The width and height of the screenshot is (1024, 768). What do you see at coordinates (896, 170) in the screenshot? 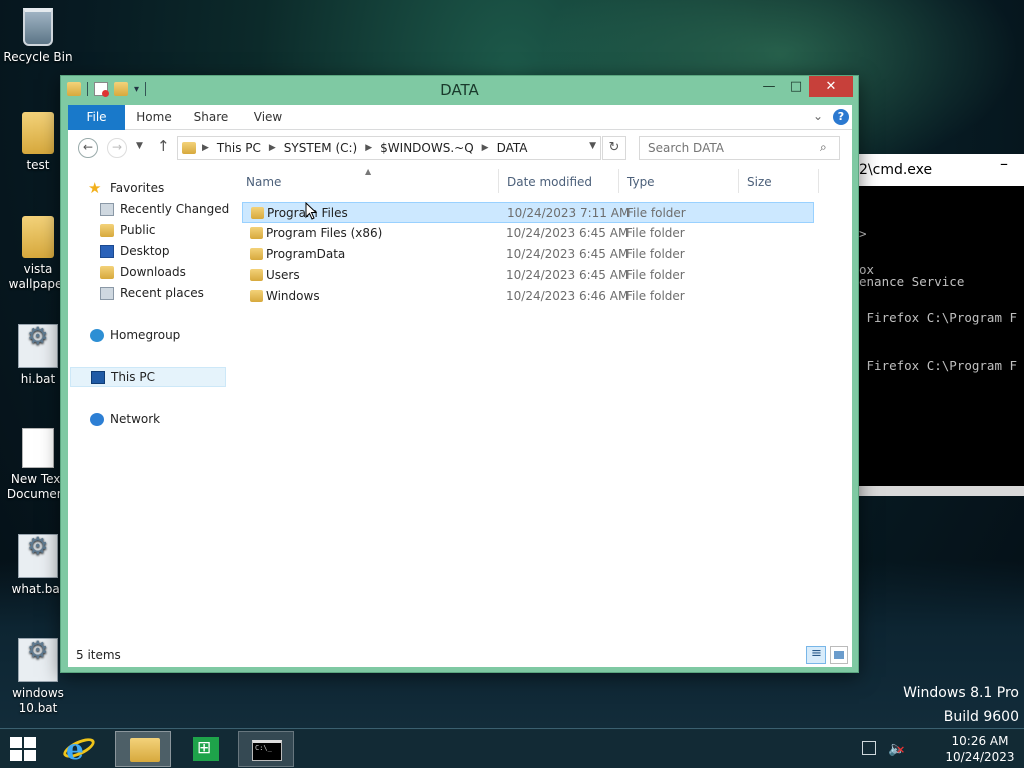
I see `cmd-title: 2\cmd.exe` at bounding box center [896, 170].